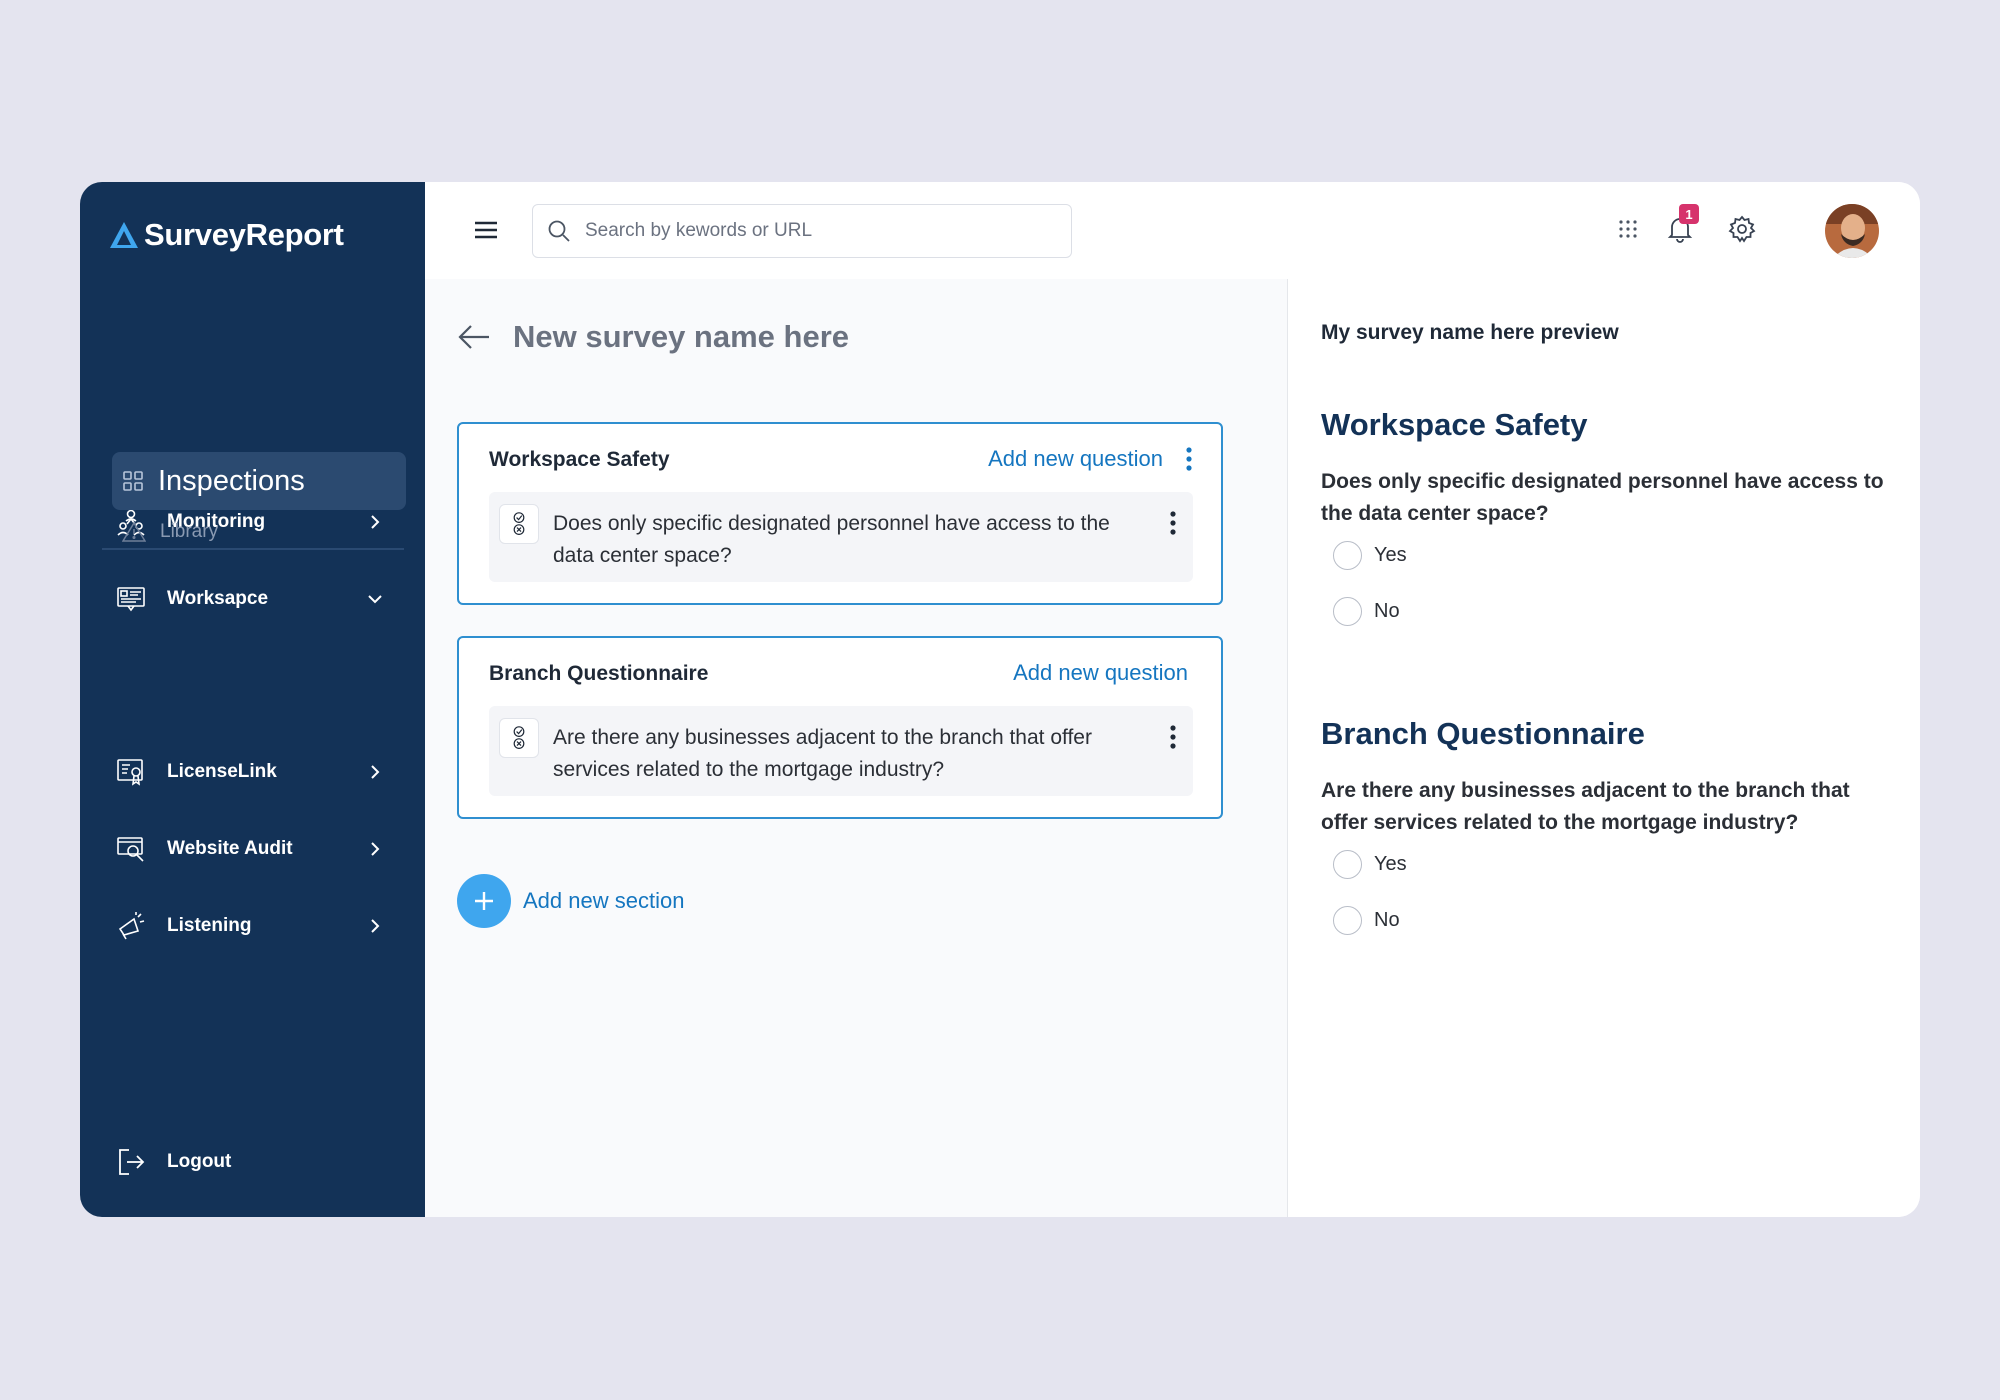 Image resolution: width=2000 pixels, height=1400 pixels. Describe the element at coordinates (134, 531) in the screenshot. I see `warning-triangle-icon` at that location.